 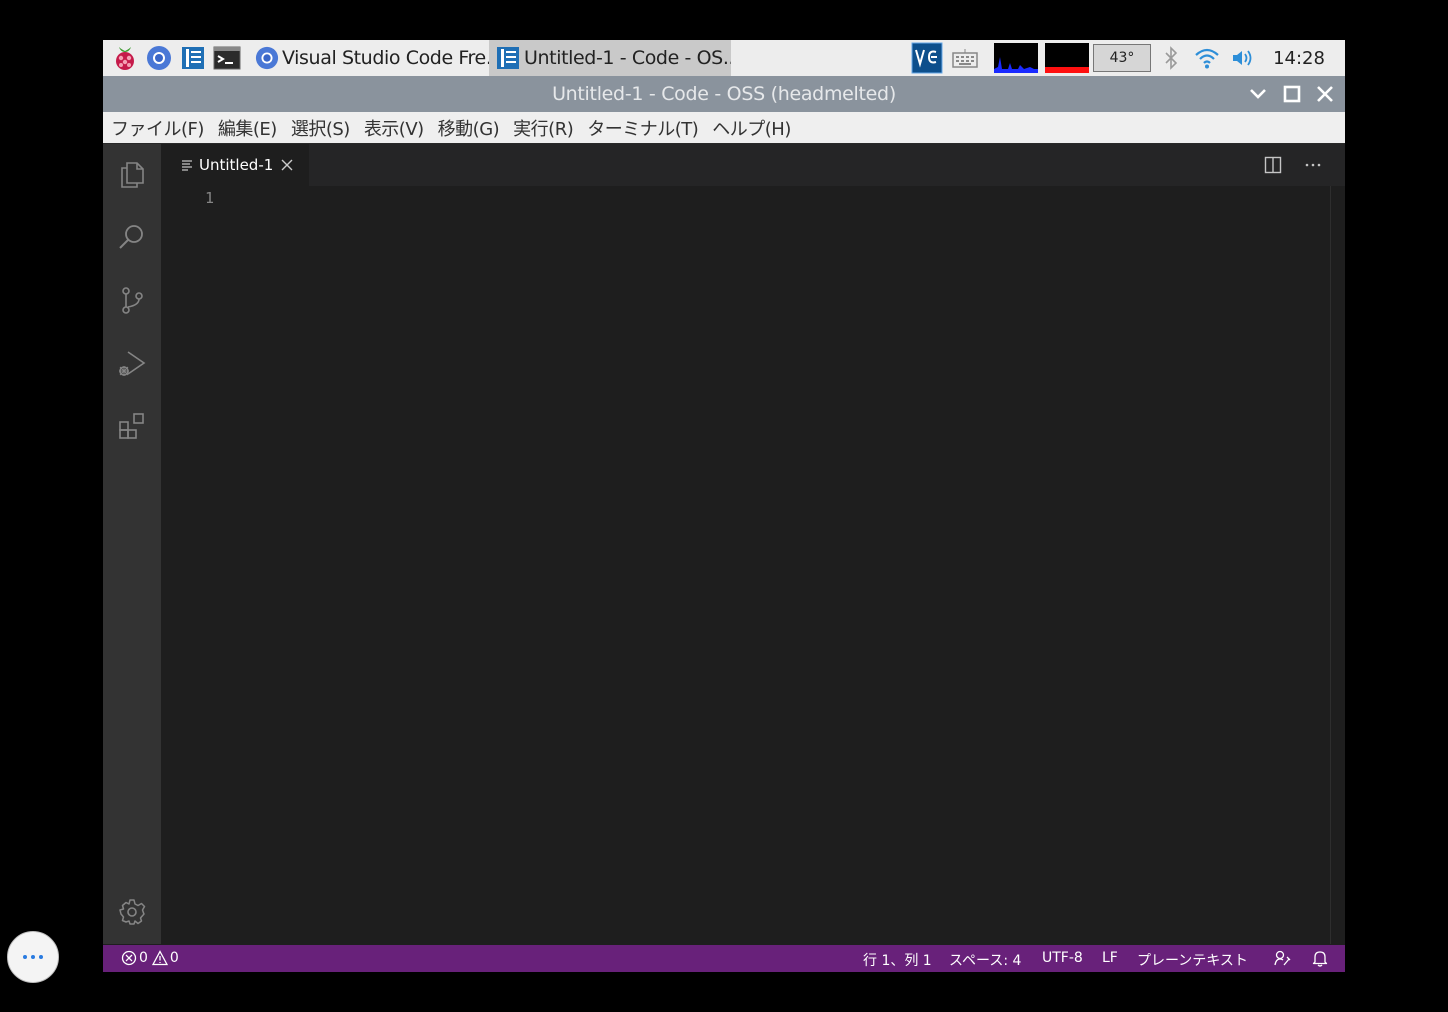 I want to click on chevron-down-icon, so click(x=1258, y=94).